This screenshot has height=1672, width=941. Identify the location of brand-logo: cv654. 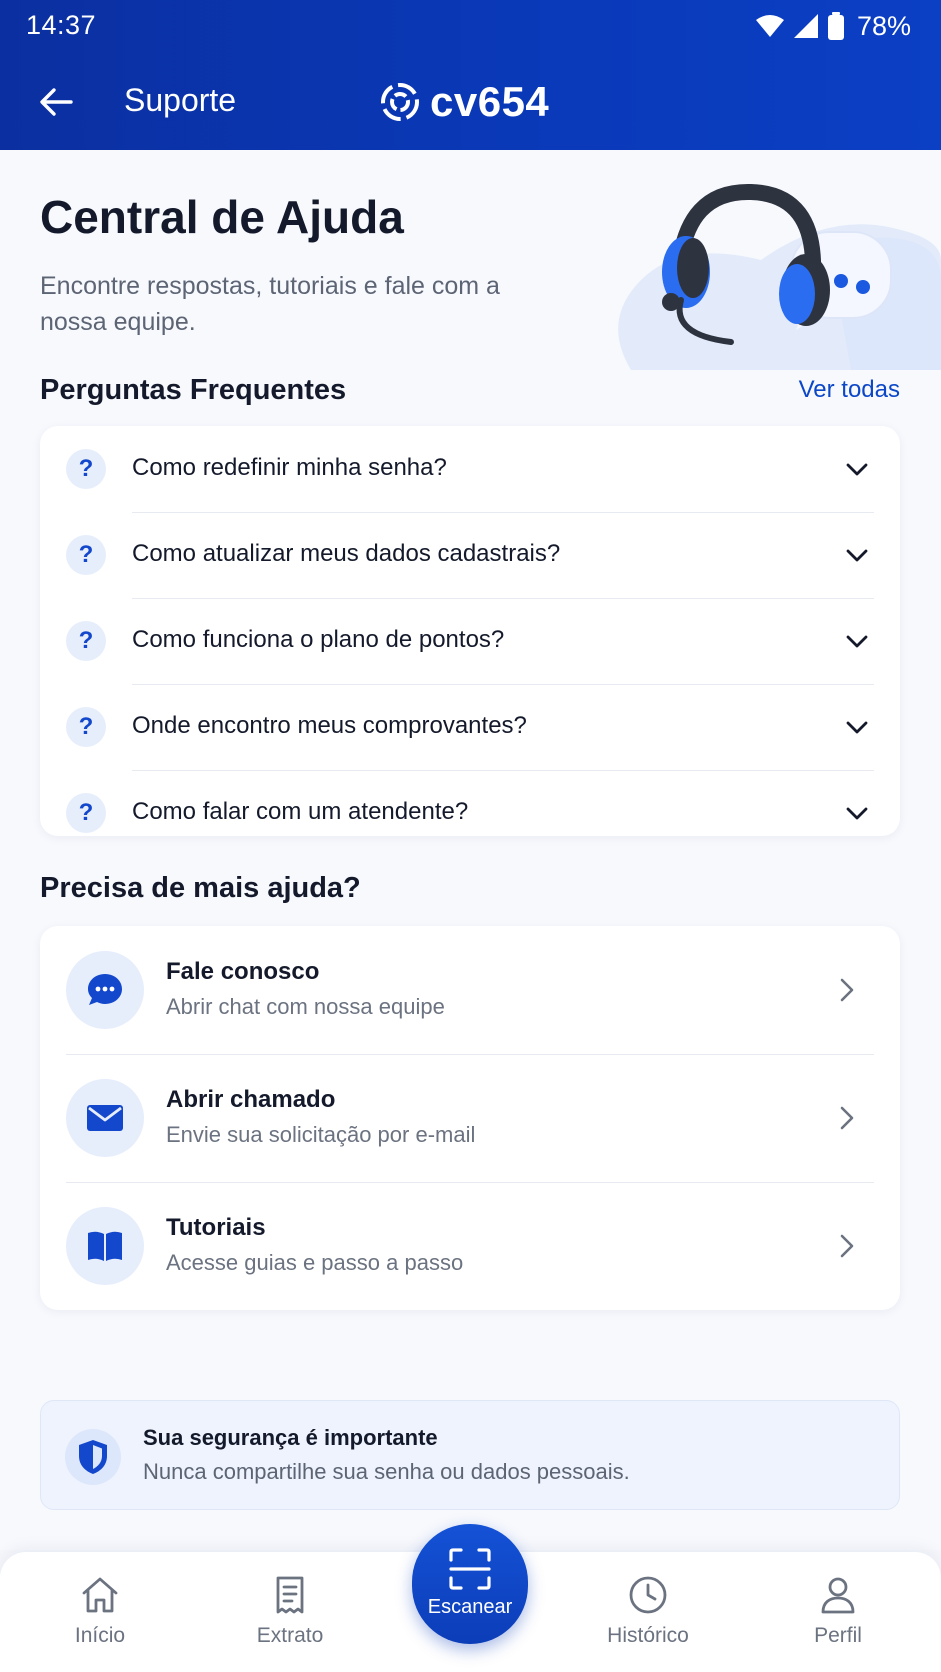
(463, 102).